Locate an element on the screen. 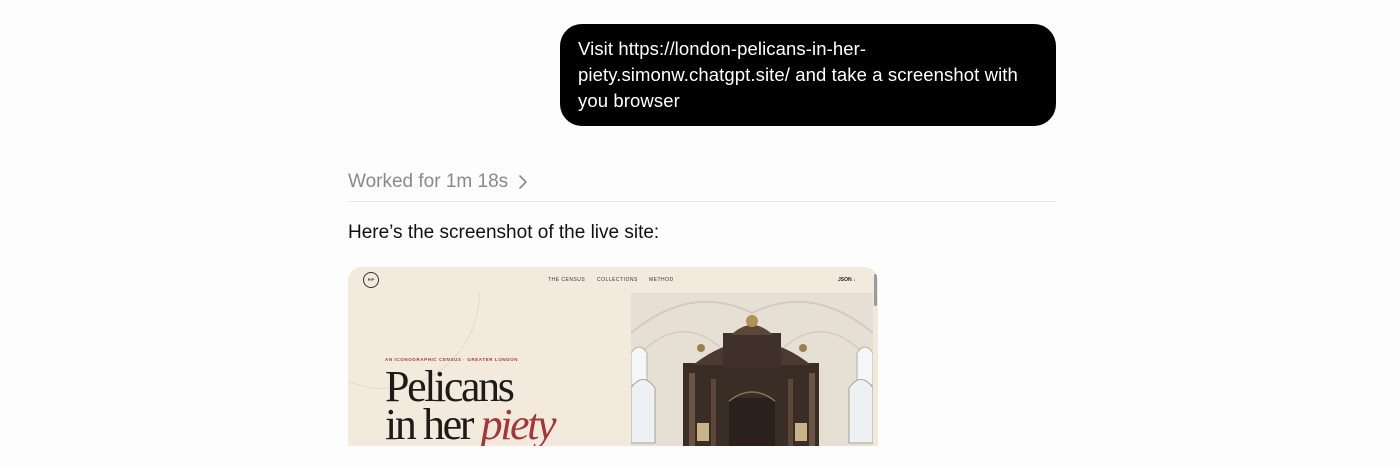 This screenshot has height=467, width=1400. hero-title-plain: in her is located at coordinates (429, 423).